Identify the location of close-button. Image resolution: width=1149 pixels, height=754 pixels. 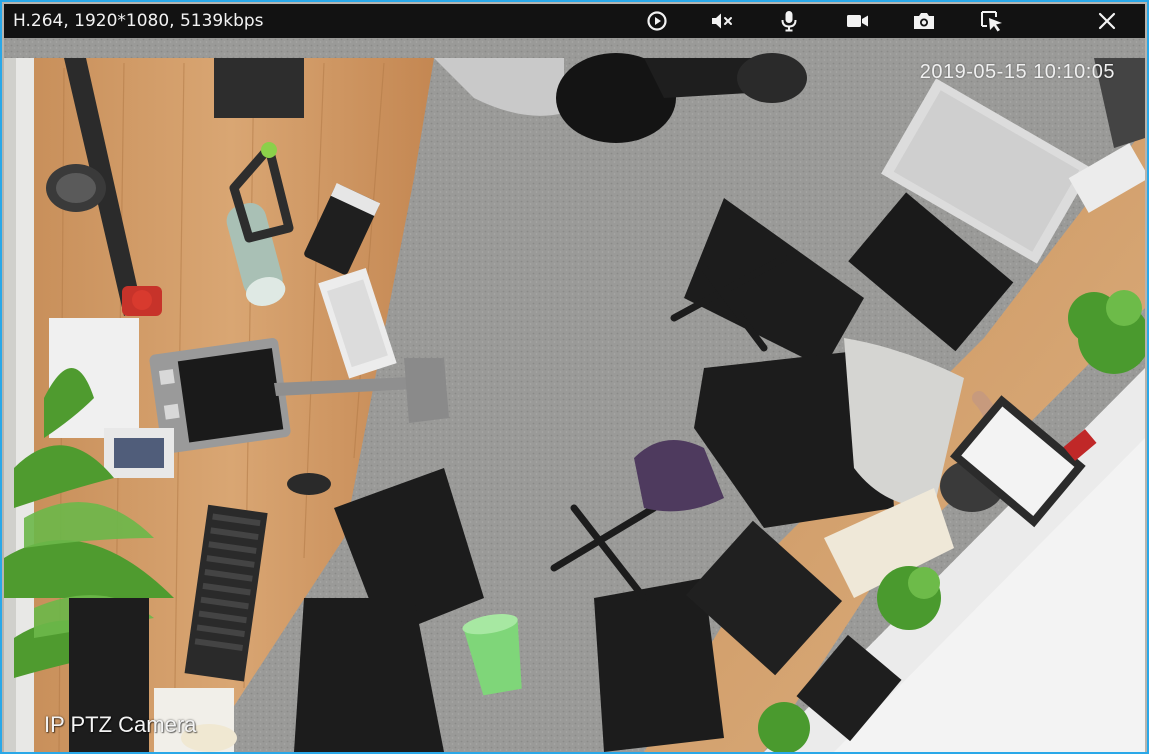
(1107, 21).